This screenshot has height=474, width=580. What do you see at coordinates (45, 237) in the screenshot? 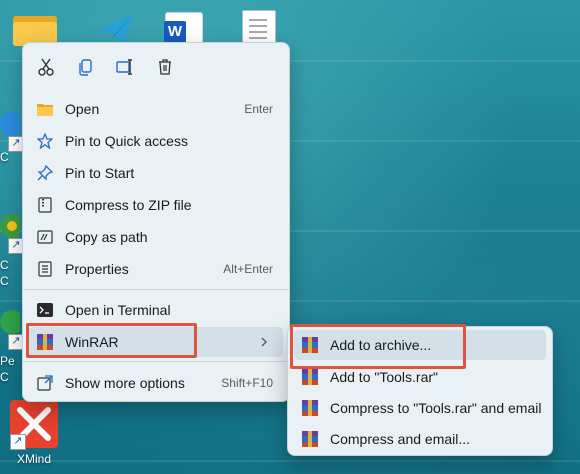
I see `path-icon` at bounding box center [45, 237].